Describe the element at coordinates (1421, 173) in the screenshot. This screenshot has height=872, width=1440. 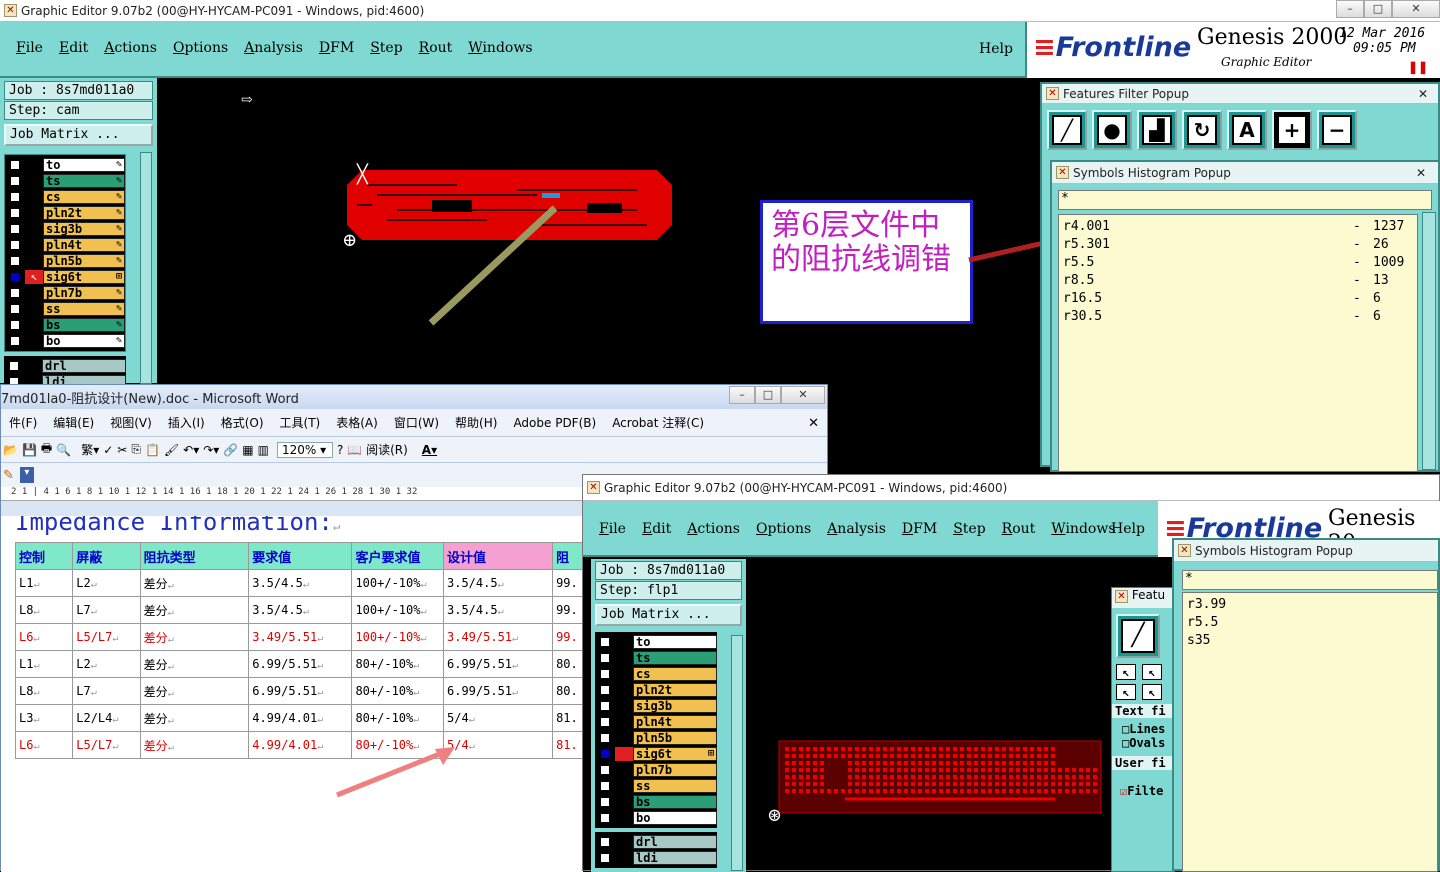
I see `histogram-close-icon: ✕` at that location.